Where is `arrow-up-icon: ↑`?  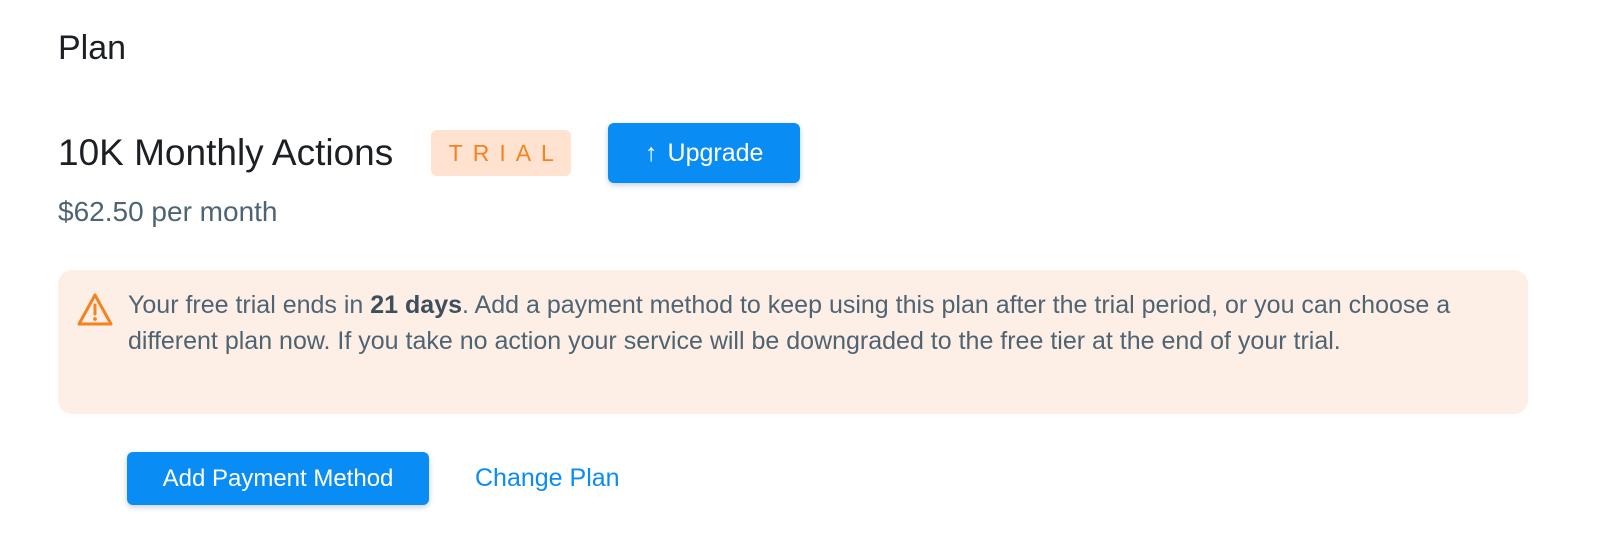
arrow-up-icon: ↑ is located at coordinates (651, 152).